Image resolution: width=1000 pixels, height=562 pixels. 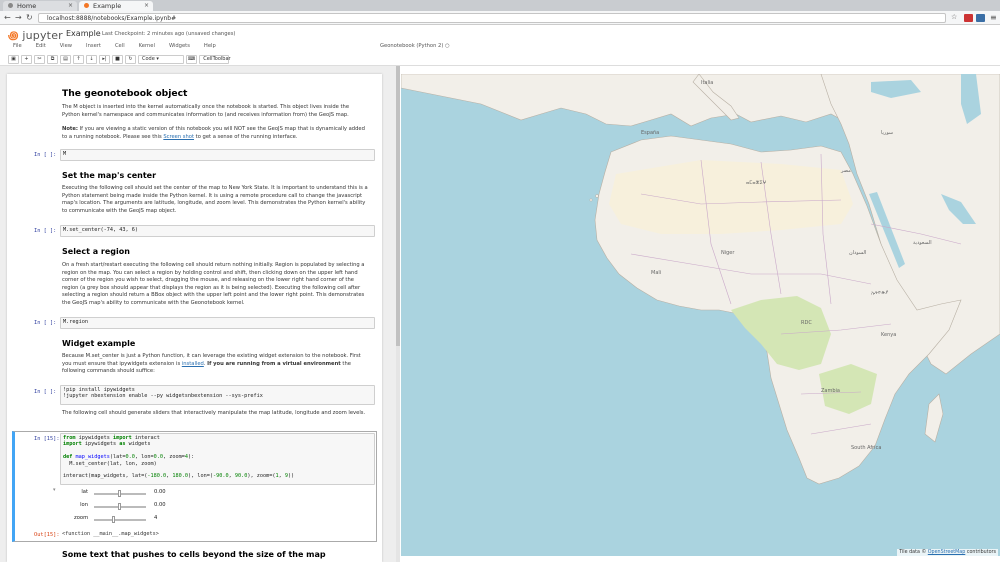 I want to click on notebook-scrollbar, so click(x=398, y=314).